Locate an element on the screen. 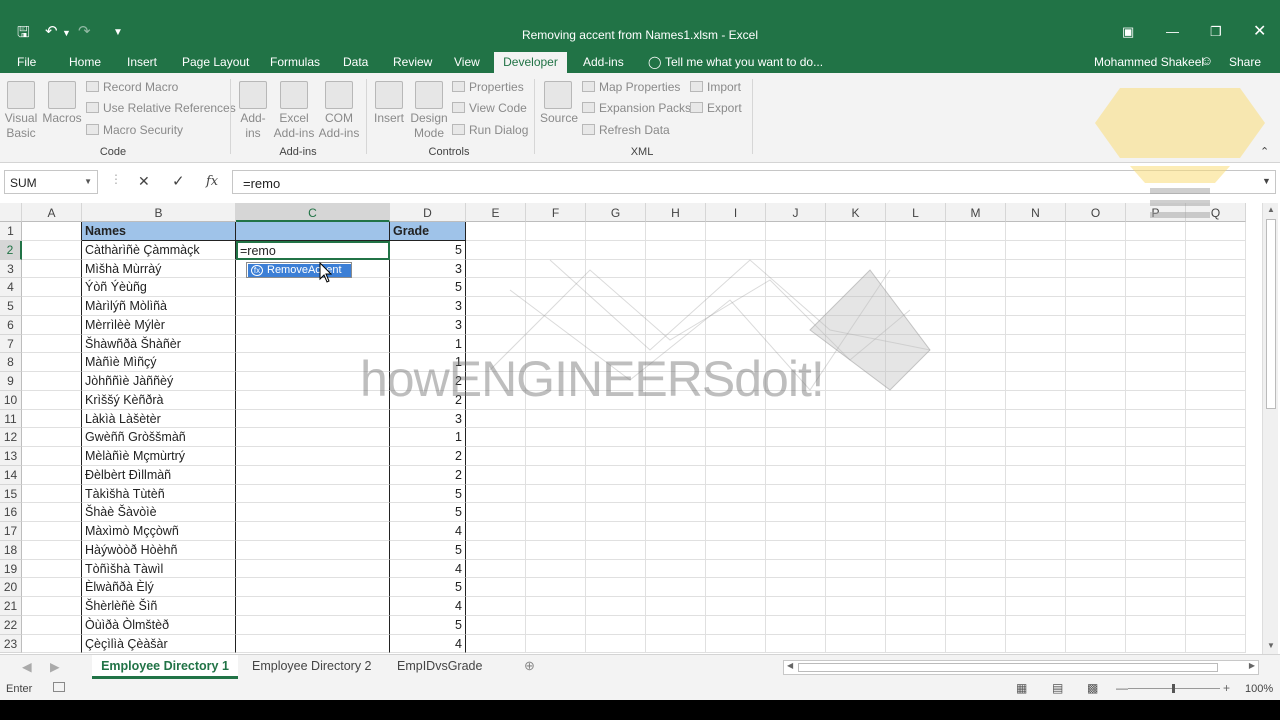 The height and width of the screenshot is (720, 1280). active-cell-c2: =remo is located at coordinates (313, 250).